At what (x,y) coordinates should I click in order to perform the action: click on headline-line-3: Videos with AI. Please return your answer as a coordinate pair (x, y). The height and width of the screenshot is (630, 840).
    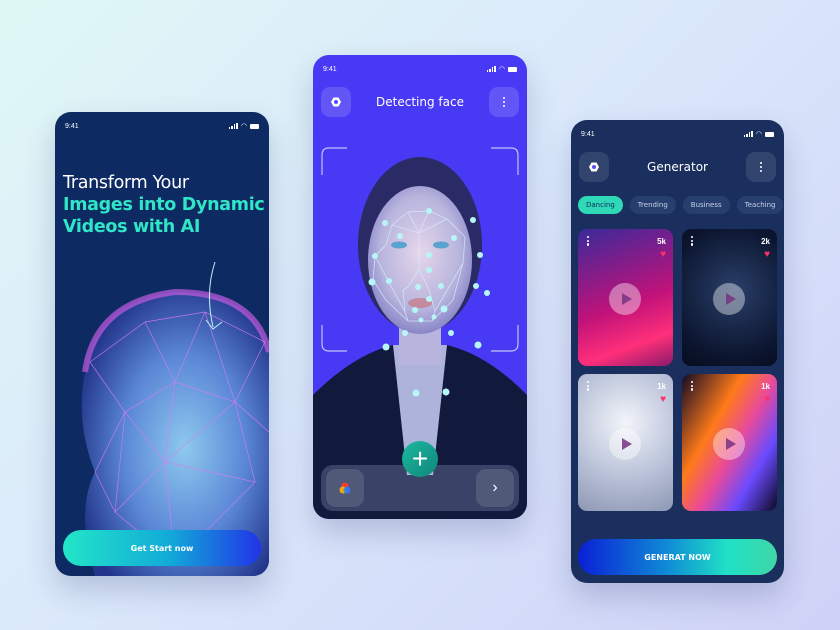
    Looking at the image, I should click on (132, 227).